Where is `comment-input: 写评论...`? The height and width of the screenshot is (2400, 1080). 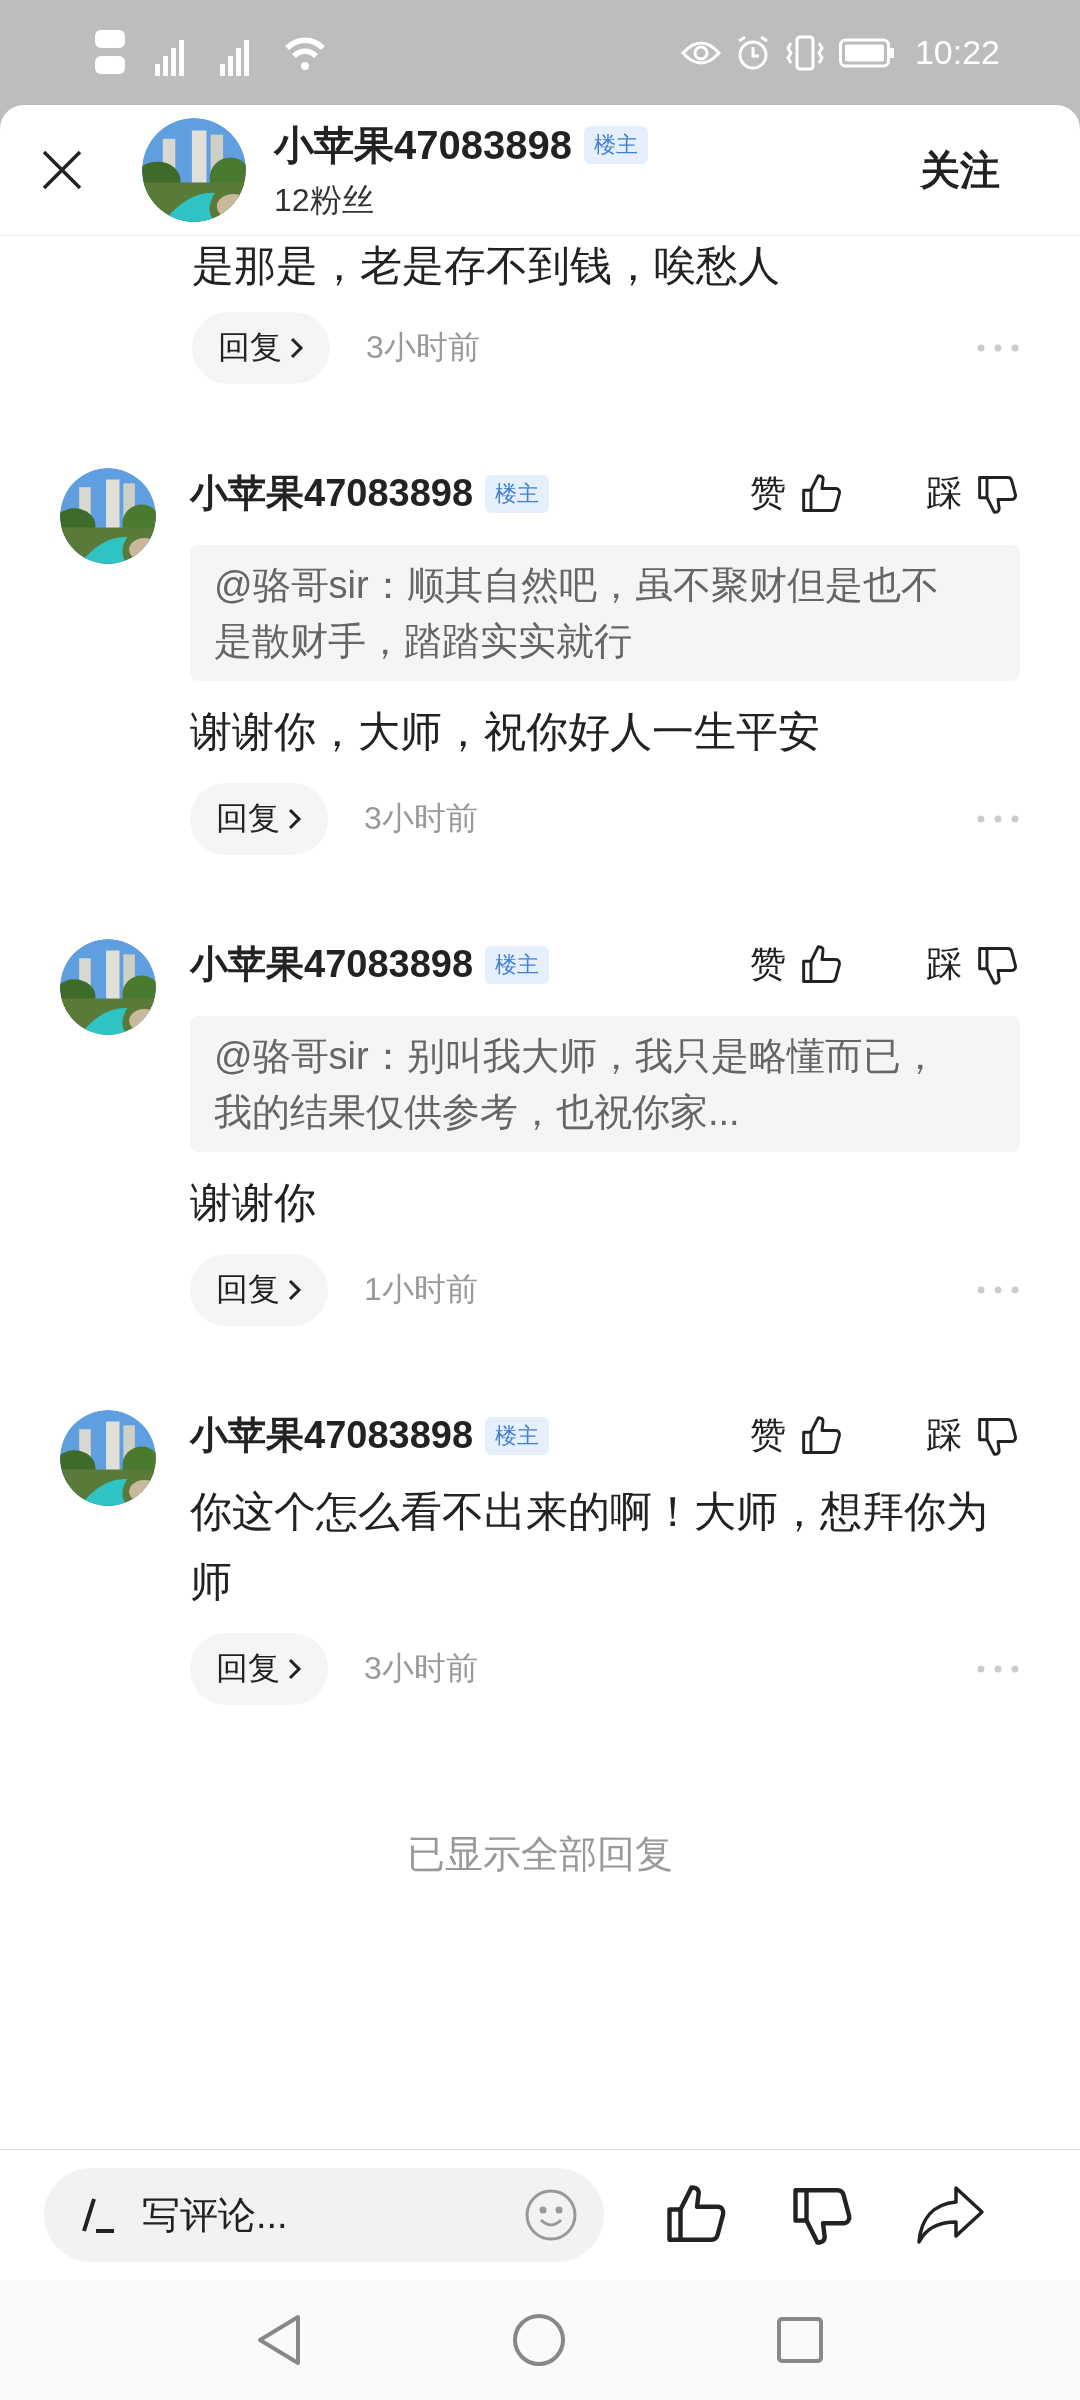
comment-input: 写评论... is located at coordinates (320, 2215).